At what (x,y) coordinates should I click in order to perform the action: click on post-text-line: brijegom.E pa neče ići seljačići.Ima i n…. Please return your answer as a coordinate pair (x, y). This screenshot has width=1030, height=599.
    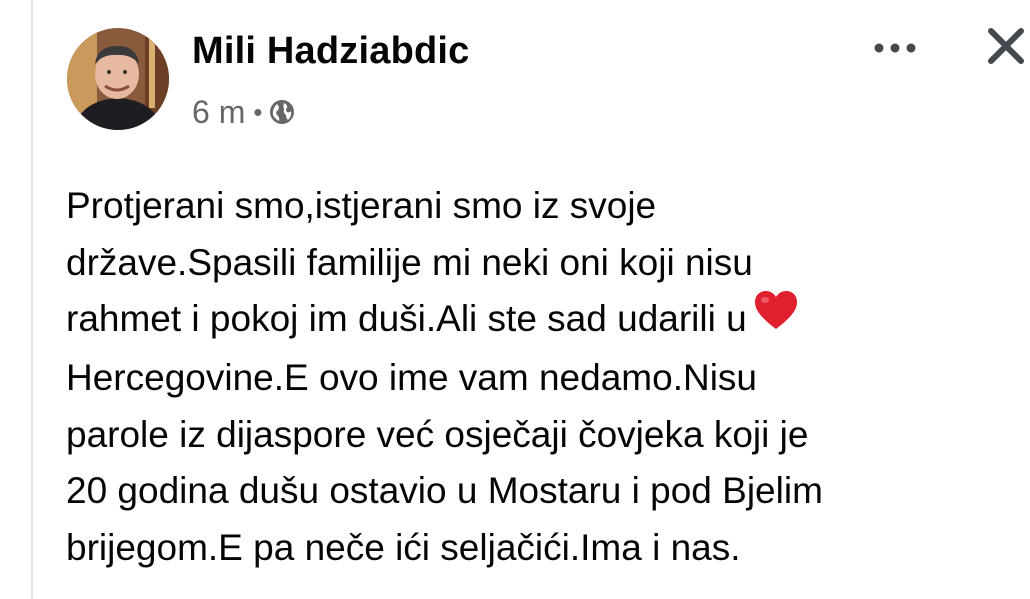
    Looking at the image, I should click on (403, 547).